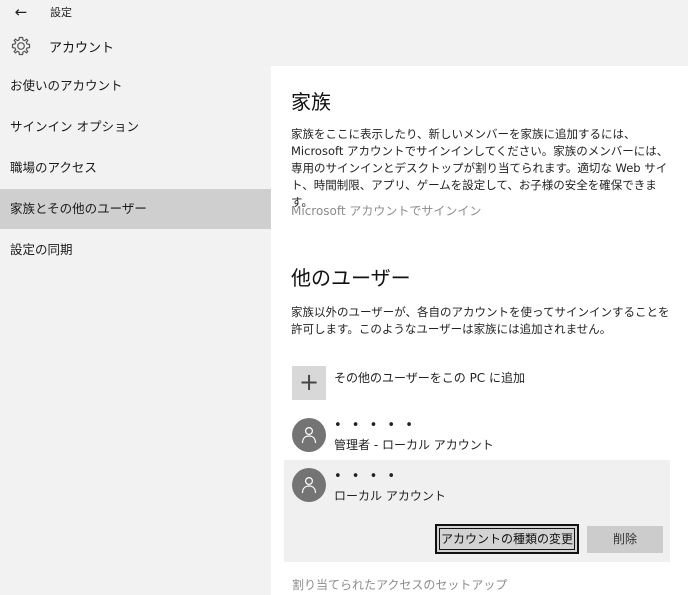  I want to click on family-heading: 家族, so click(311, 102).